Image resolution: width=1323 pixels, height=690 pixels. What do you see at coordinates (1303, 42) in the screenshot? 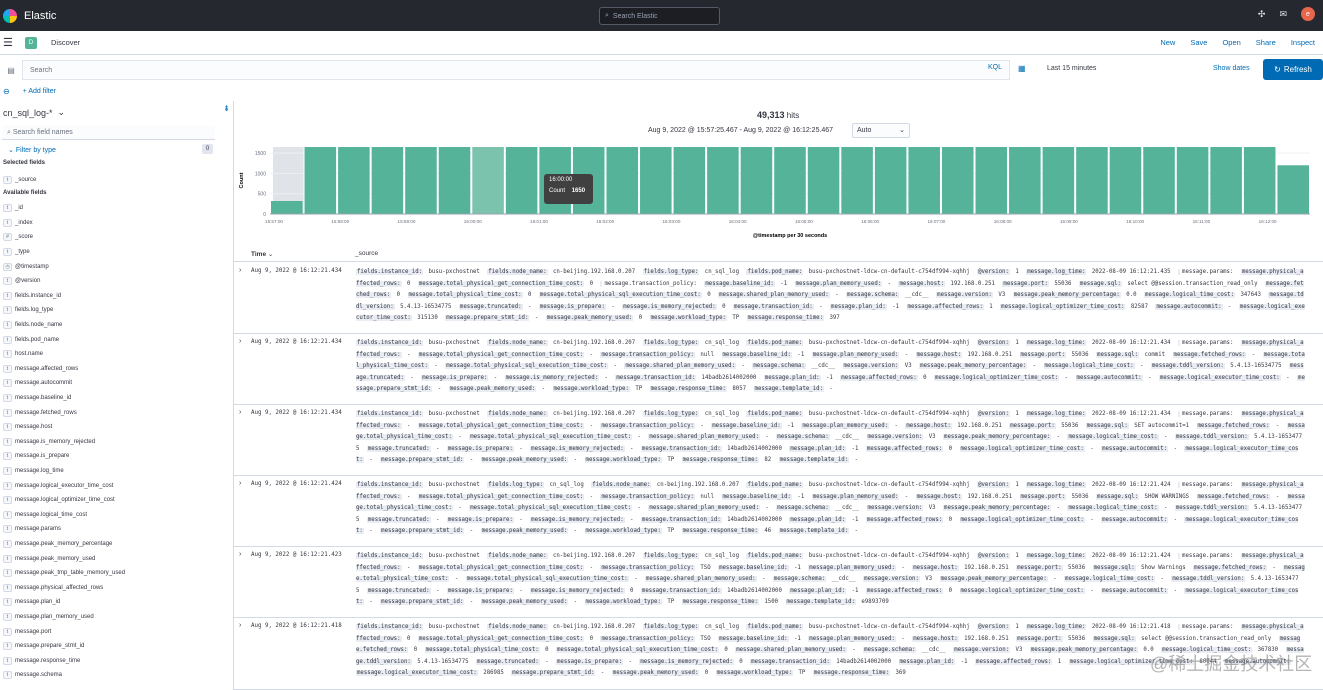
I see `inspect-button: Inspect` at bounding box center [1303, 42].